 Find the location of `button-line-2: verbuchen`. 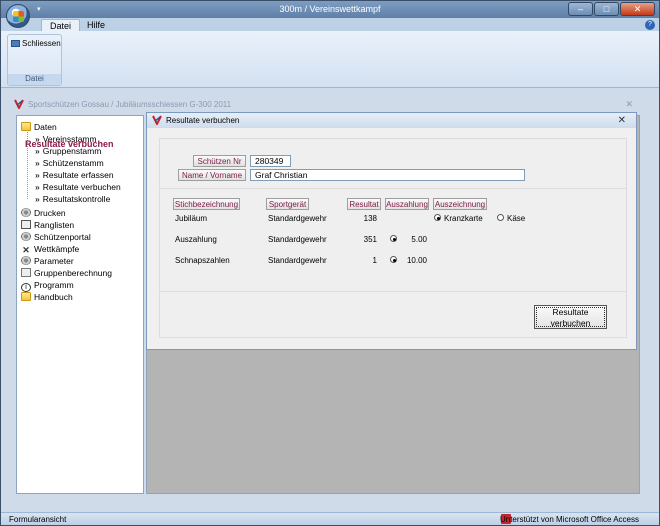

button-line-2: verbuchen is located at coordinates (570, 323).